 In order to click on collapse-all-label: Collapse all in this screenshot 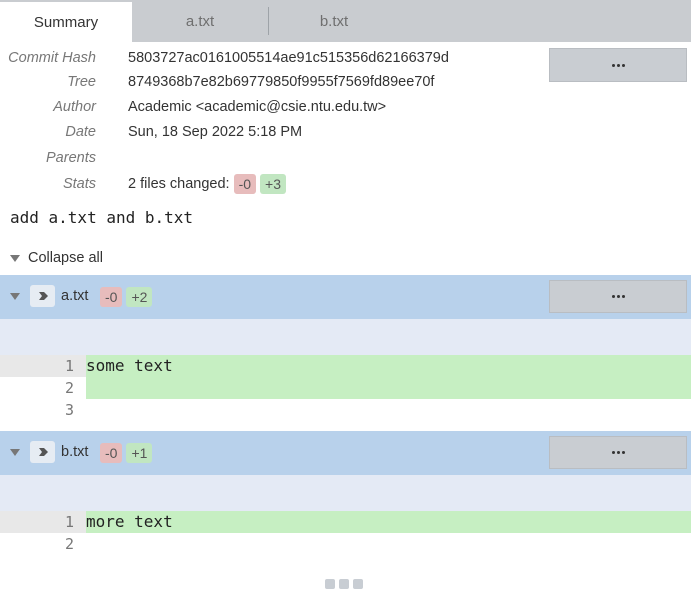, I will do `click(65, 258)`.